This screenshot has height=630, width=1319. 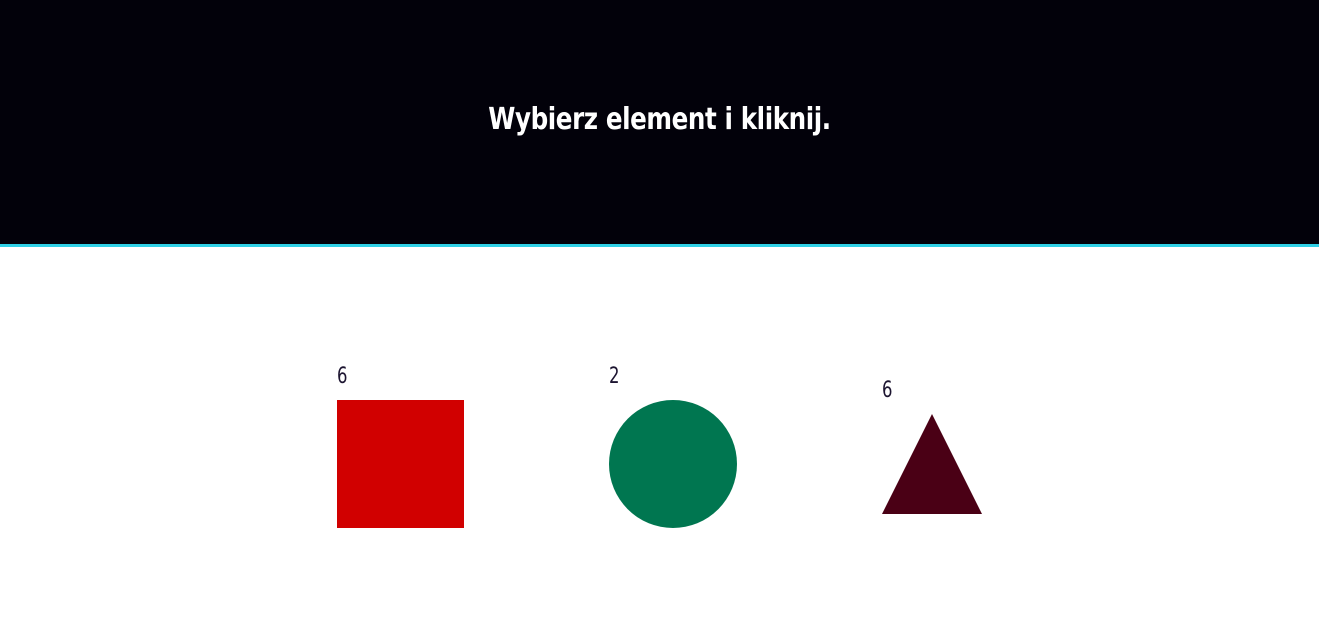 What do you see at coordinates (614, 376) in the screenshot?
I see `circle-number-label: 2` at bounding box center [614, 376].